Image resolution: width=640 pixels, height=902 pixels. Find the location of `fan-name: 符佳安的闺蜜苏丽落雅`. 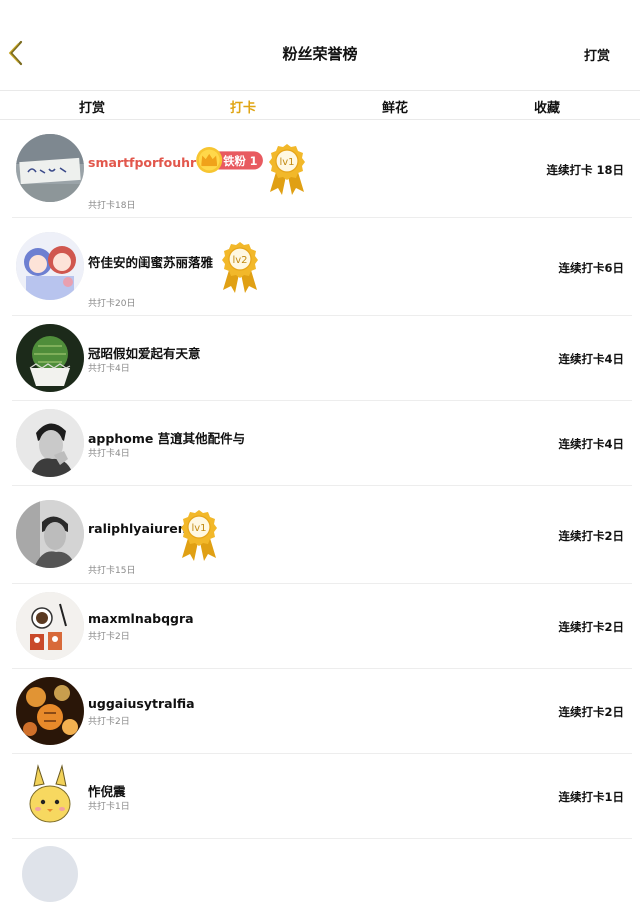

fan-name: 符佳安的闺蜜苏丽落雅 is located at coordinates (151, 262).